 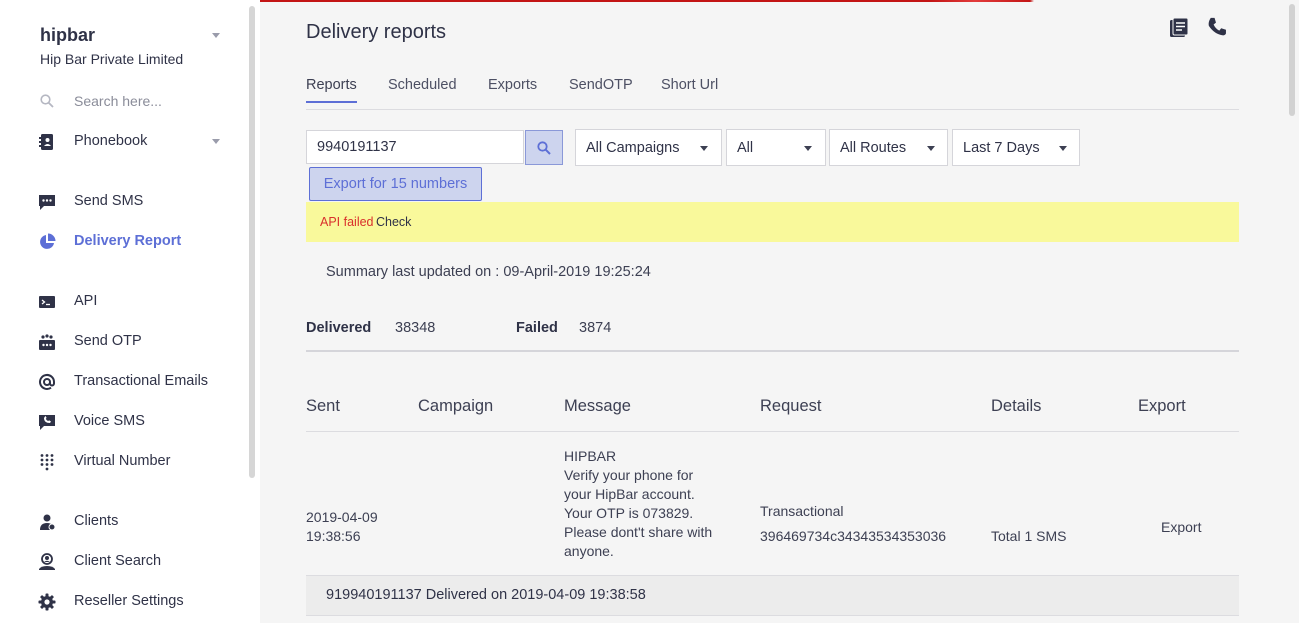 What do you see at coordinates (772, 222) in the screenshot?
I see `api-alert-banner: API failed Check` at bounding box center [772, 222].